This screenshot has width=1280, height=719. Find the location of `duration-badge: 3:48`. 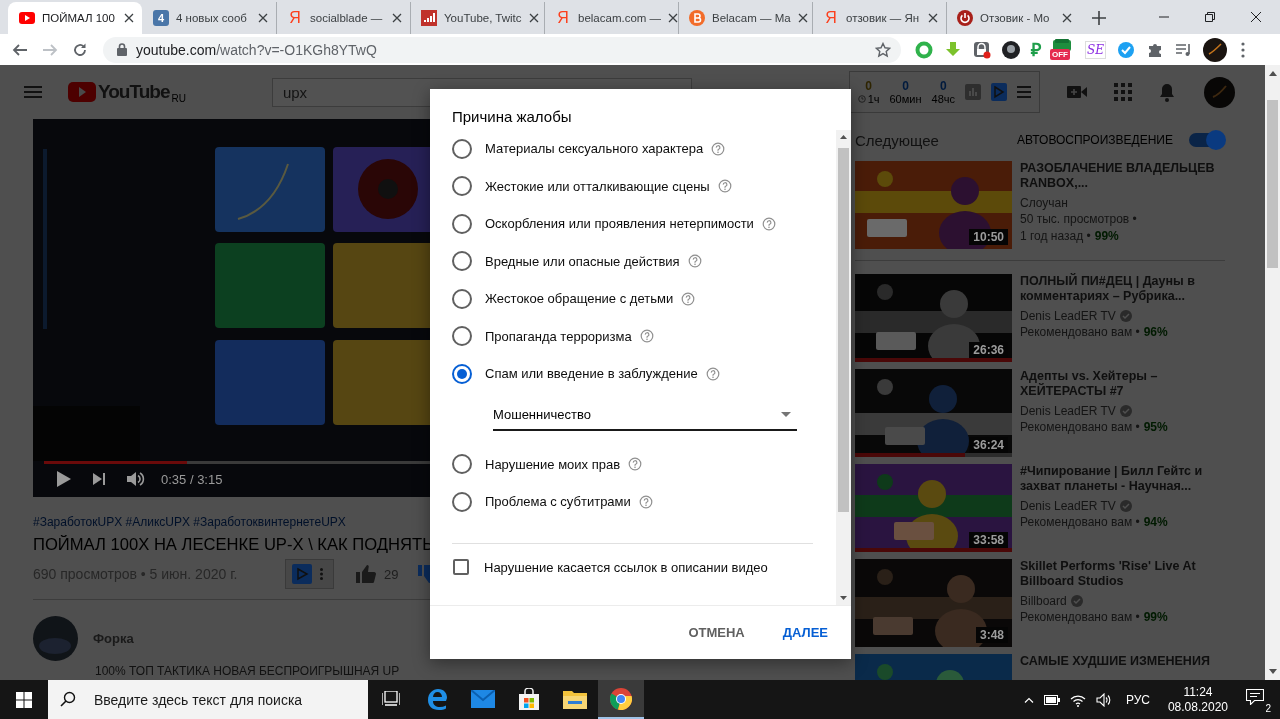

duration-badge: 3:48 is located at coordinates (991, 635).